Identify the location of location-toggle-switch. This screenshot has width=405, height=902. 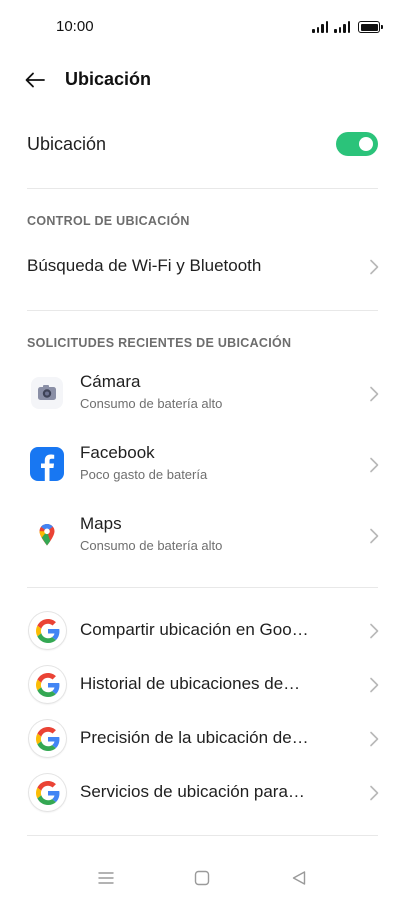
(357, 144).